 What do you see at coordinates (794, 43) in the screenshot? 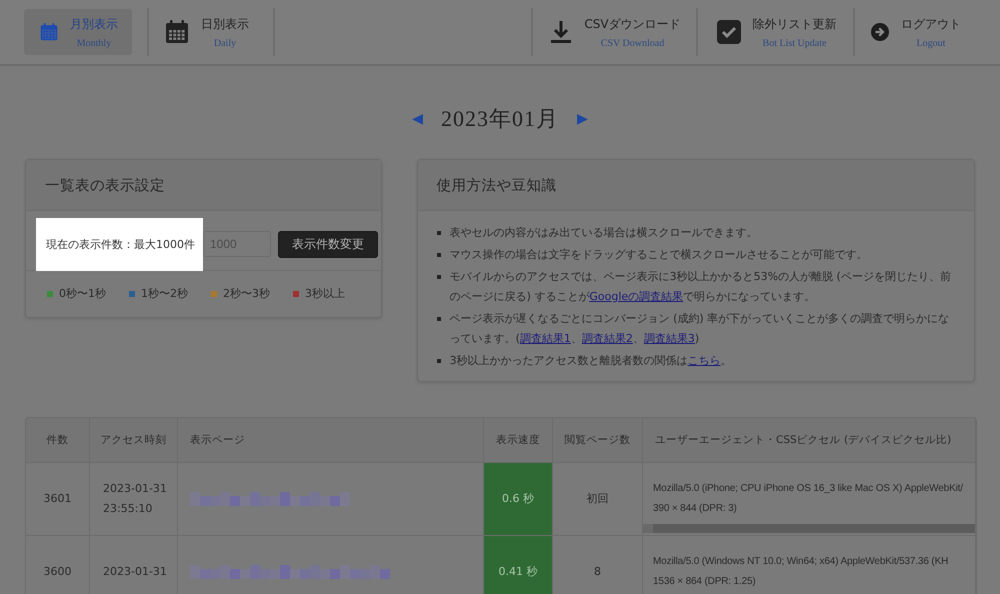
I see `nav-sublabel: Bot List Update` at bounding box center [794, 43].